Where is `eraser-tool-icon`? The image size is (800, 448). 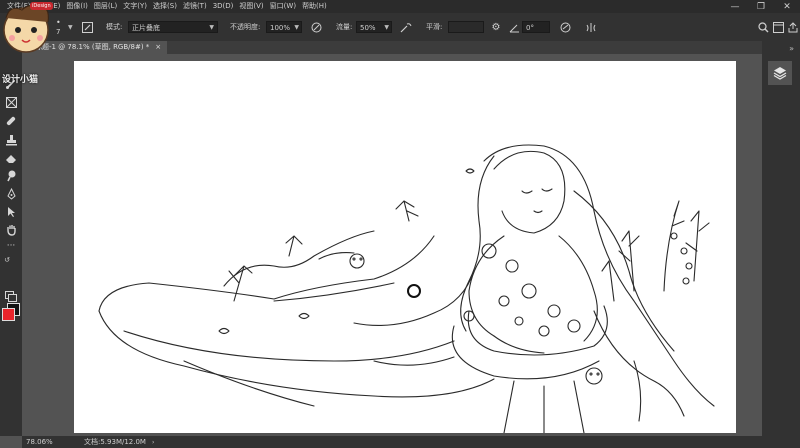
eraser-tool-icon is located at coordinates (11, 158).